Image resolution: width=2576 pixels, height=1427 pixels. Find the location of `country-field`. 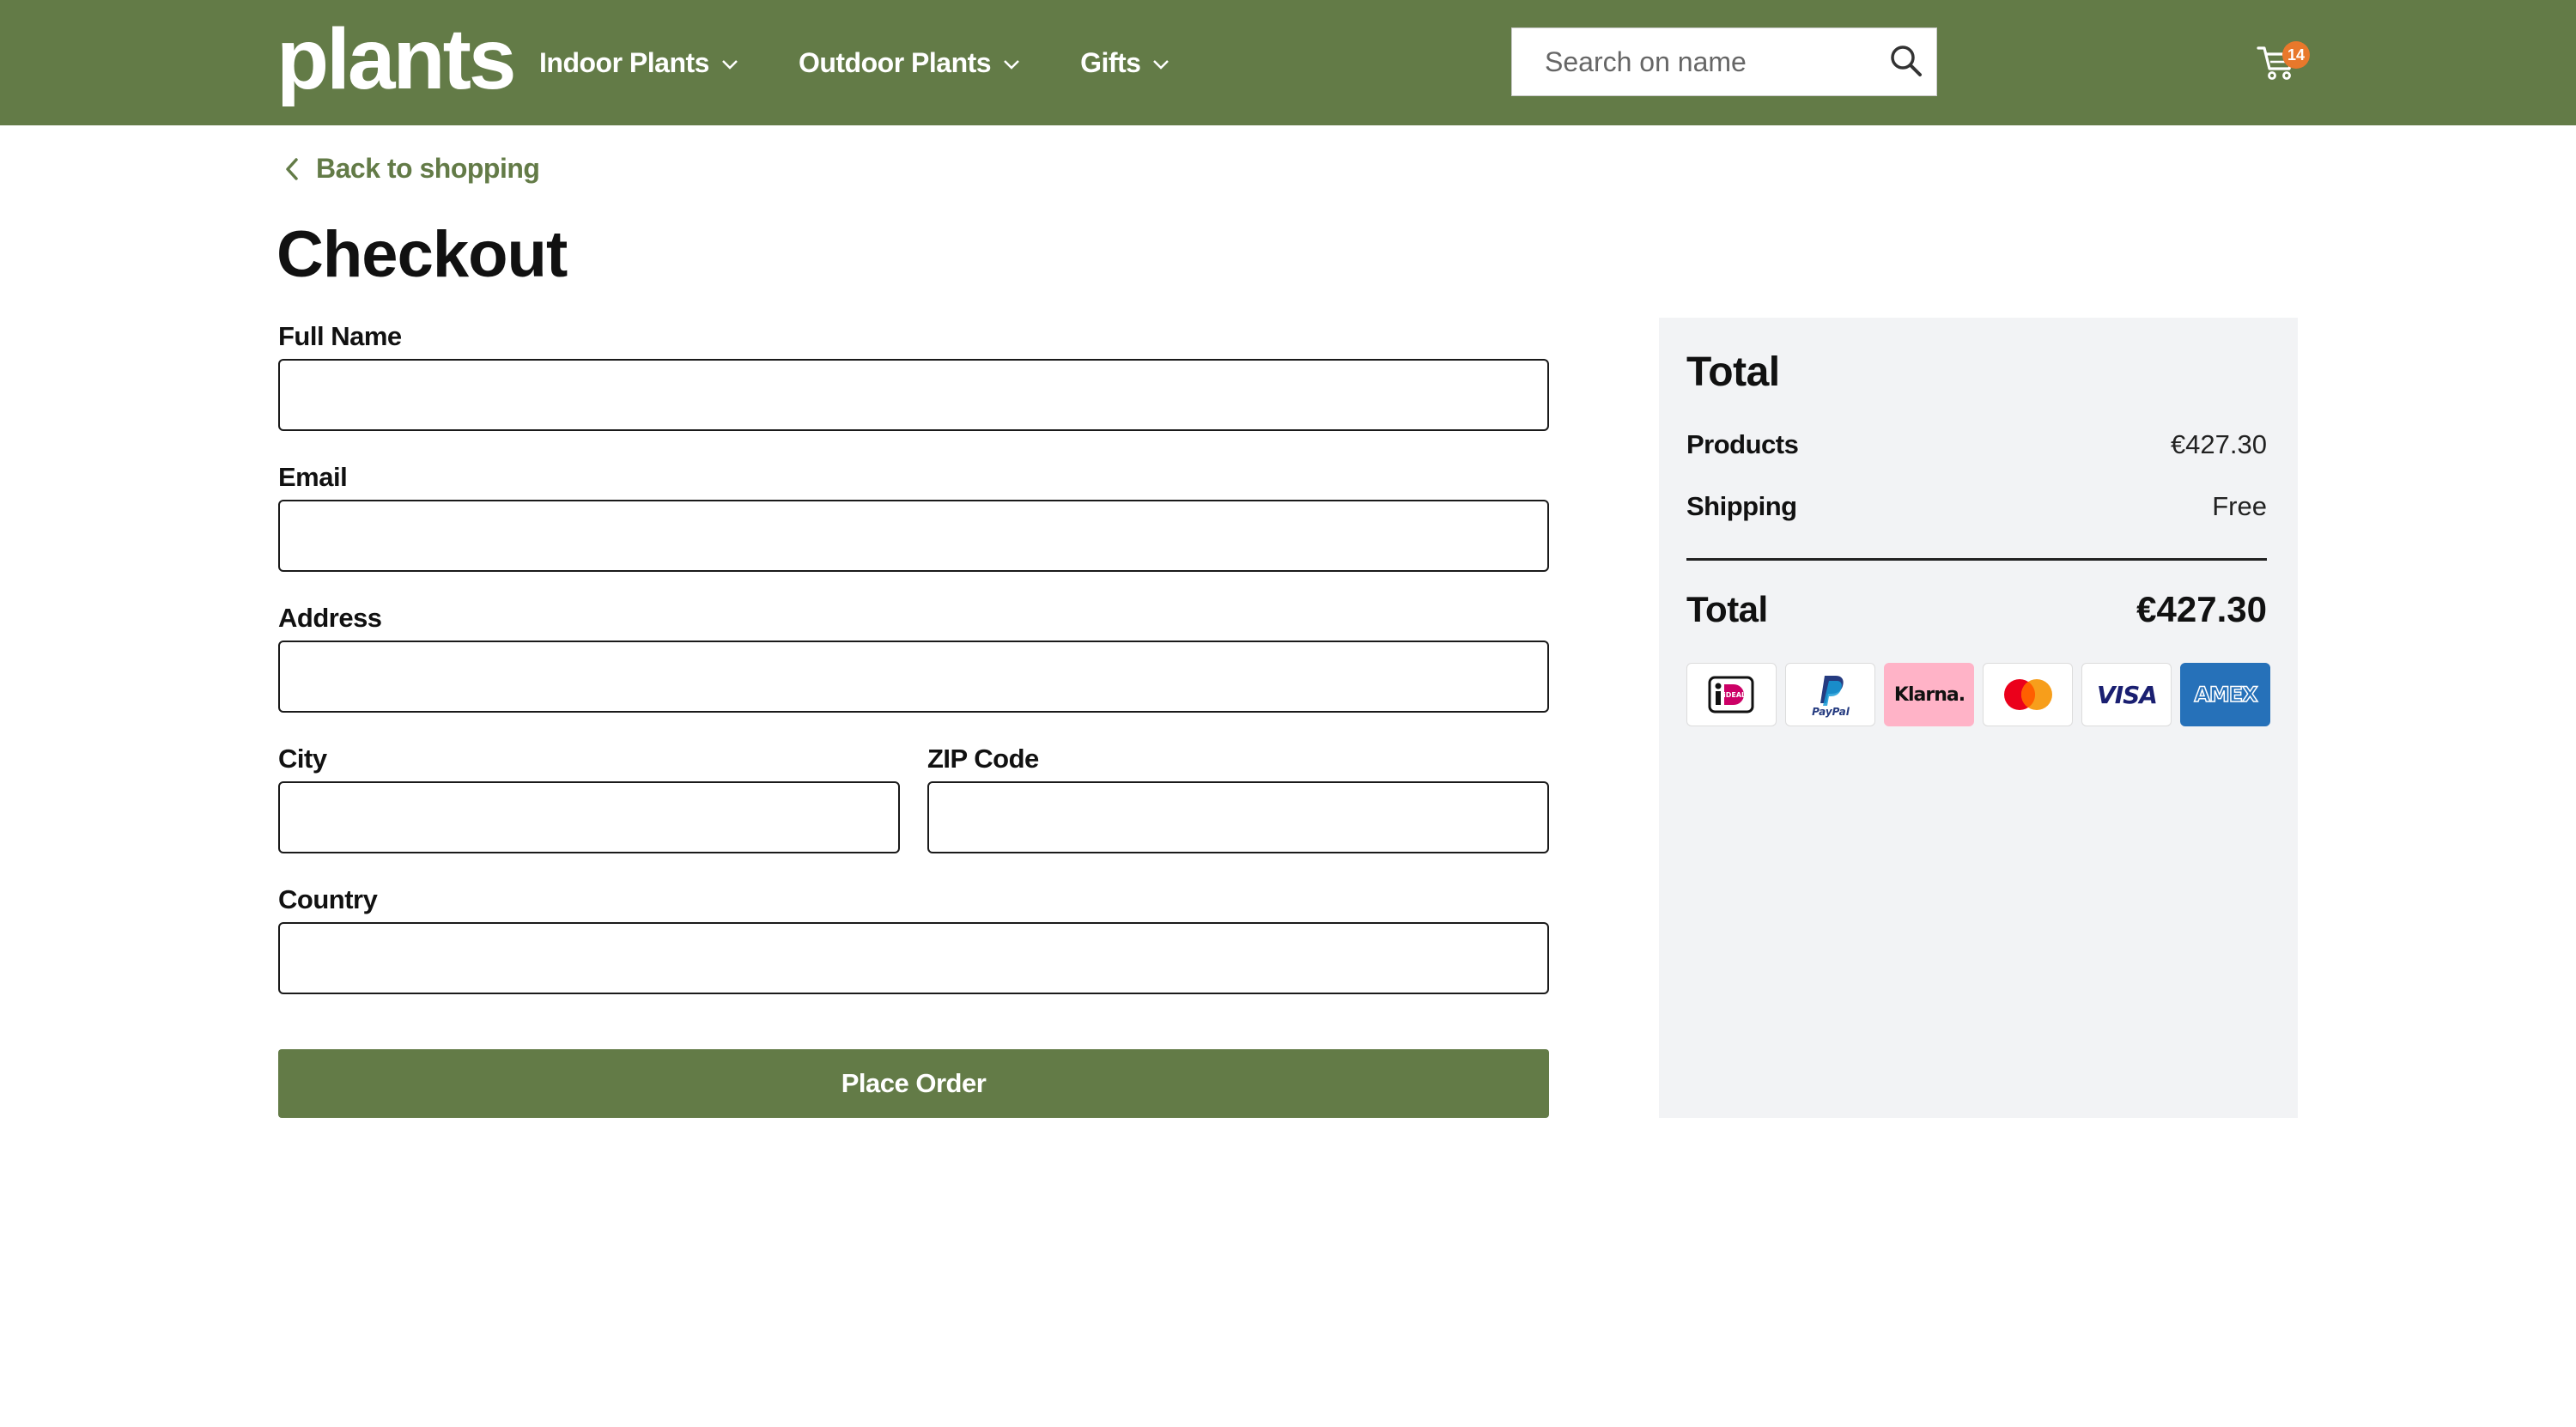

country-field is located at coordinates (914, 958).